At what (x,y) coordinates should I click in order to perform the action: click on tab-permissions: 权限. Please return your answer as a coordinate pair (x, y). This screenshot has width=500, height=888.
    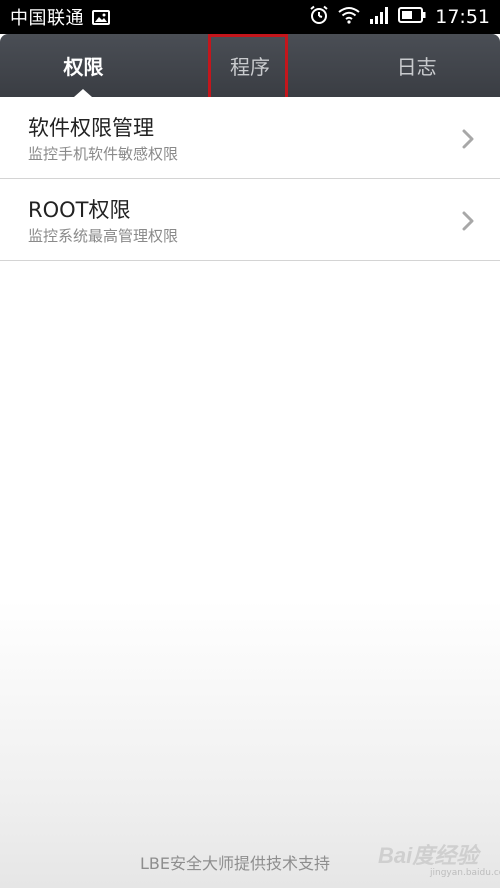
    Looking at the image, I should click on (83, 65).